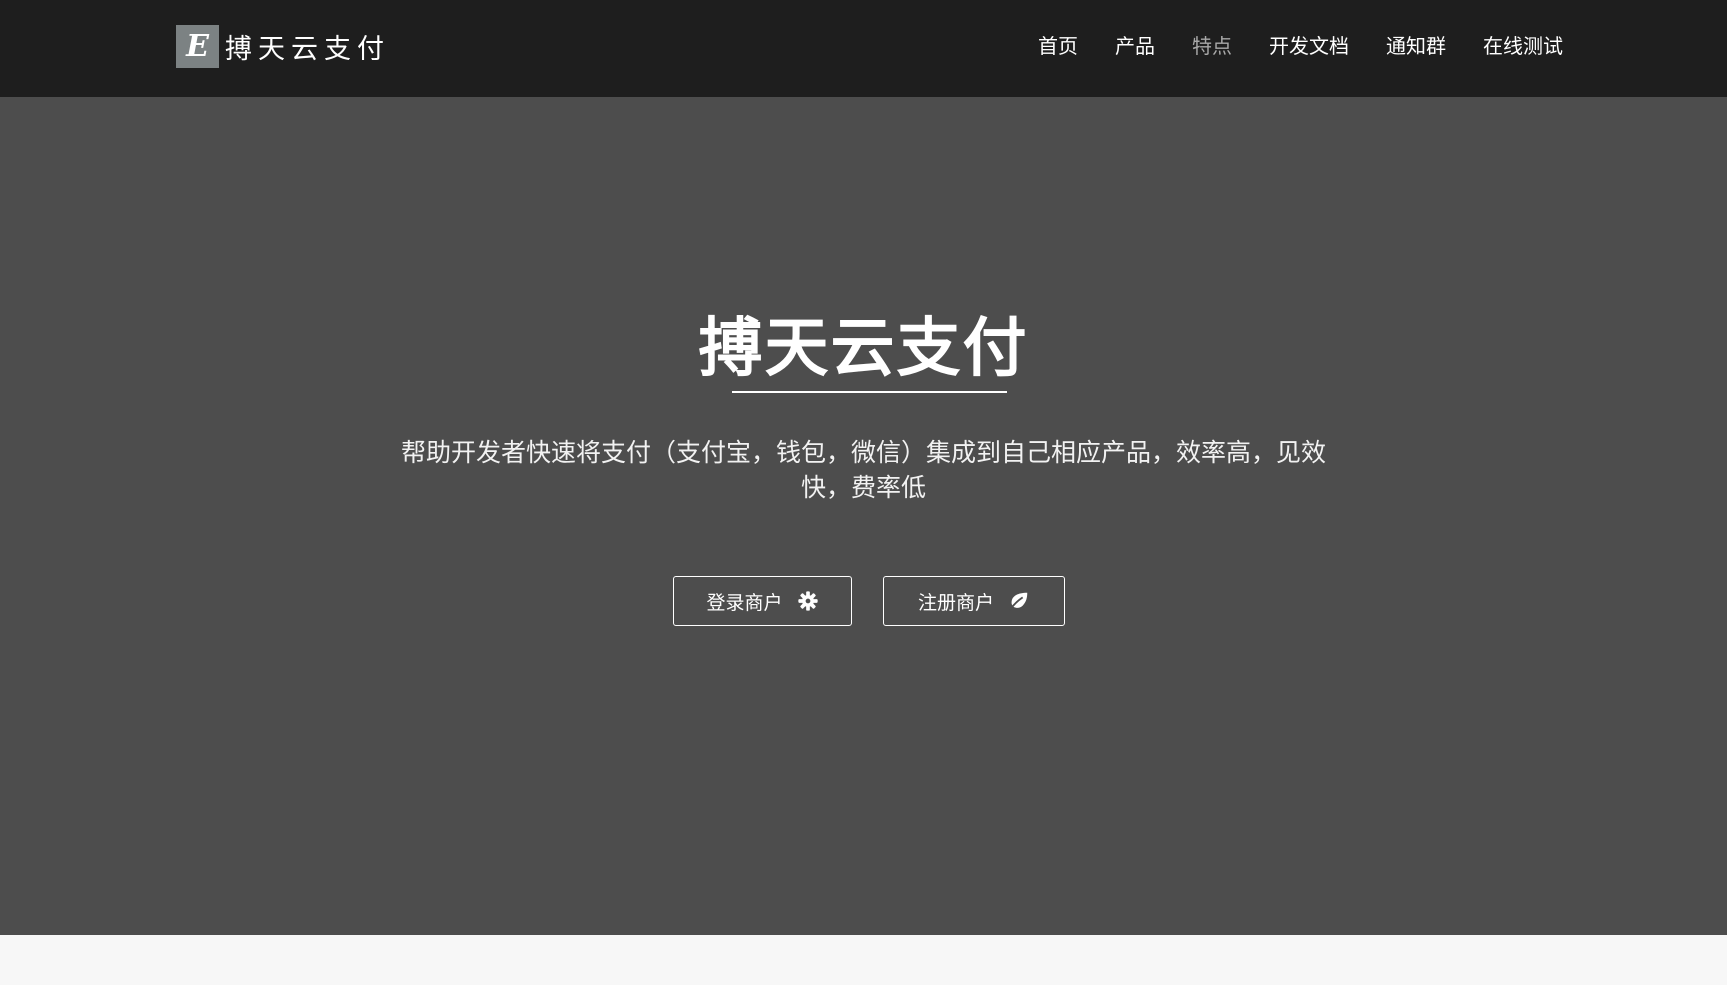  What do you see at coordinates (1309, 46) in the screenshot?
I see `nav-item-docs: 开发文档` at bounding box center [1309, 46].